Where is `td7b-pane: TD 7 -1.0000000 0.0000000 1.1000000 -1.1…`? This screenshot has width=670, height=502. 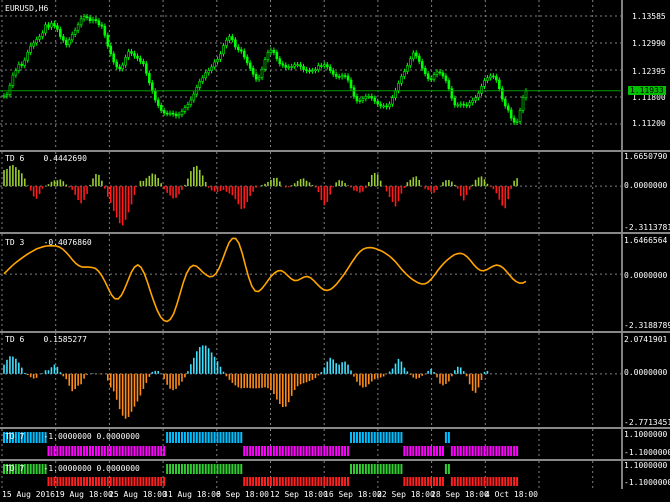
td7b-pane: TD 7 -1.0000000 0.0000000 1.1000000 -1.1… is located at coordinates (335, 475).